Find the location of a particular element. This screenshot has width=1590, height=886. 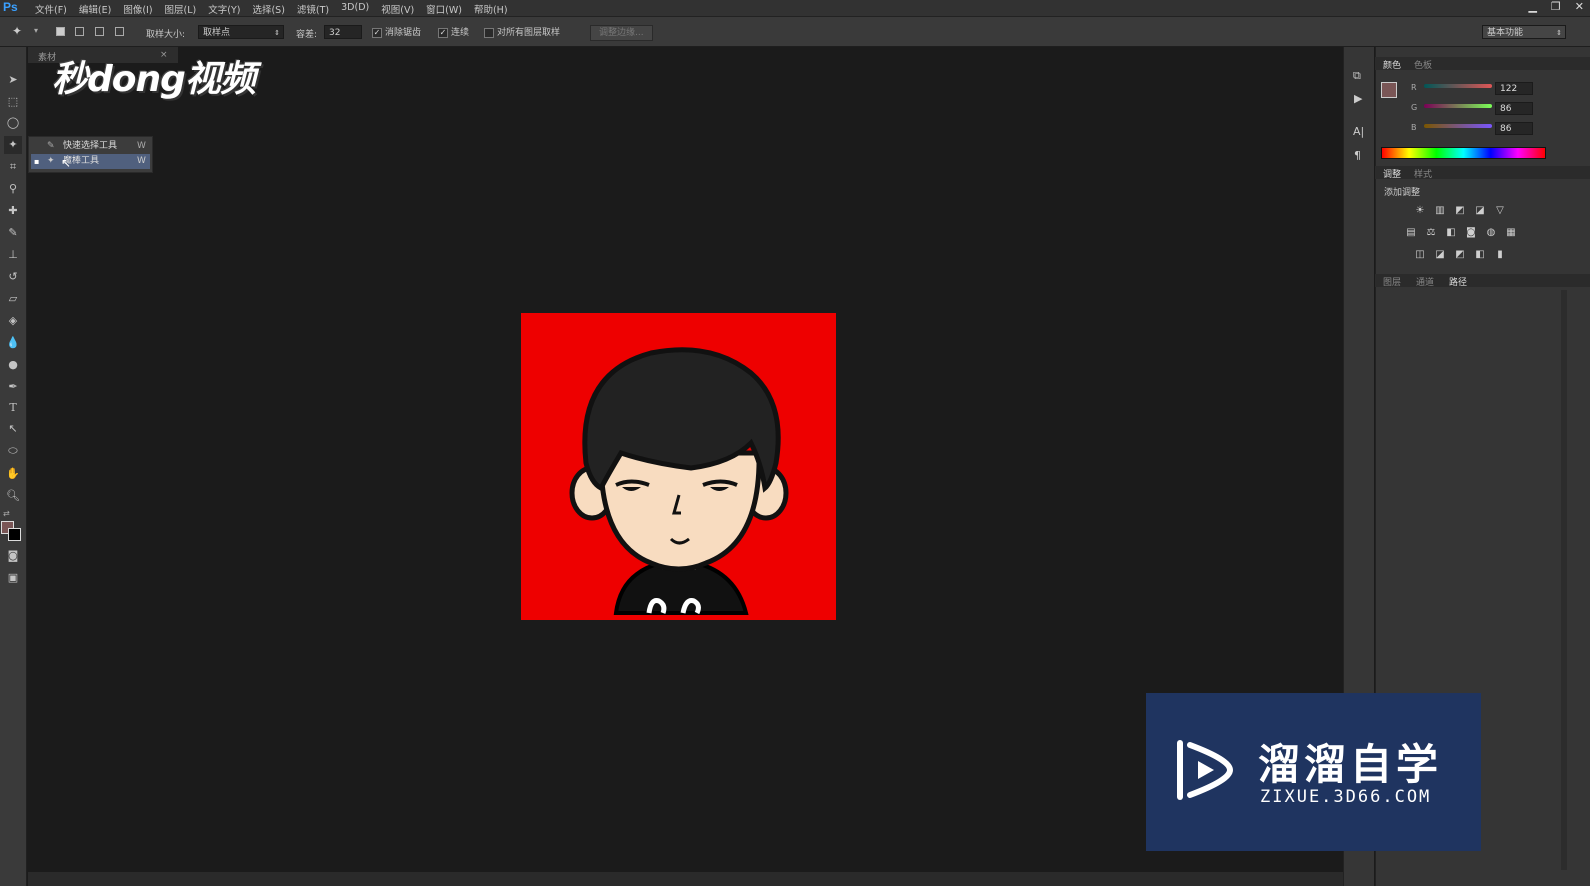

add-selection-icon is located at coordinates (79, 31).